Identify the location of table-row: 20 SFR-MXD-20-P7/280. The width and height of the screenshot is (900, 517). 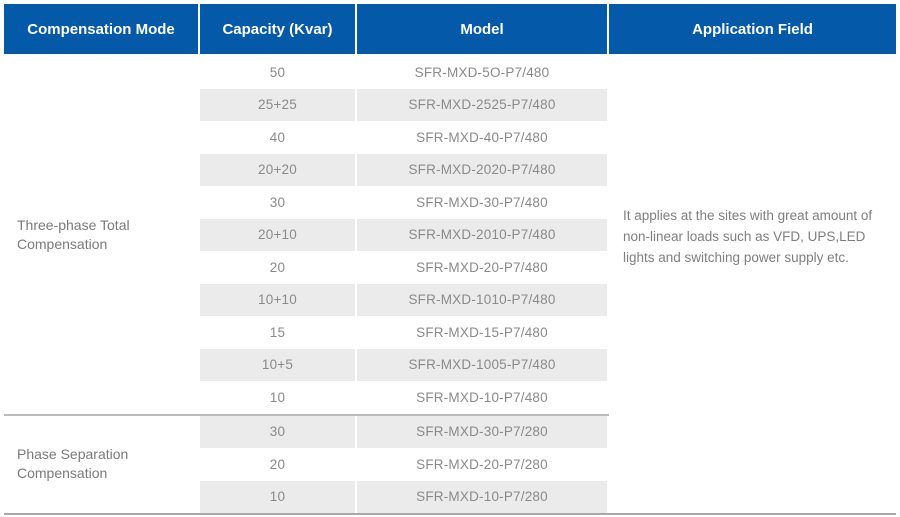
(404, 464).